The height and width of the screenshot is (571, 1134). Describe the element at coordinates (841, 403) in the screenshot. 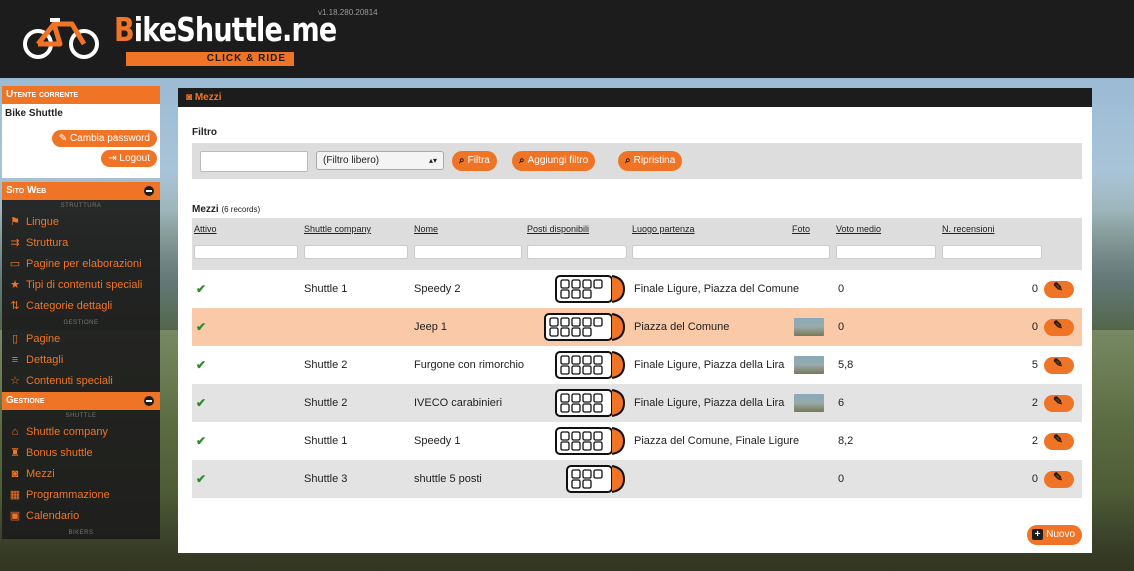

I see `cell-voto: 6` at that location.